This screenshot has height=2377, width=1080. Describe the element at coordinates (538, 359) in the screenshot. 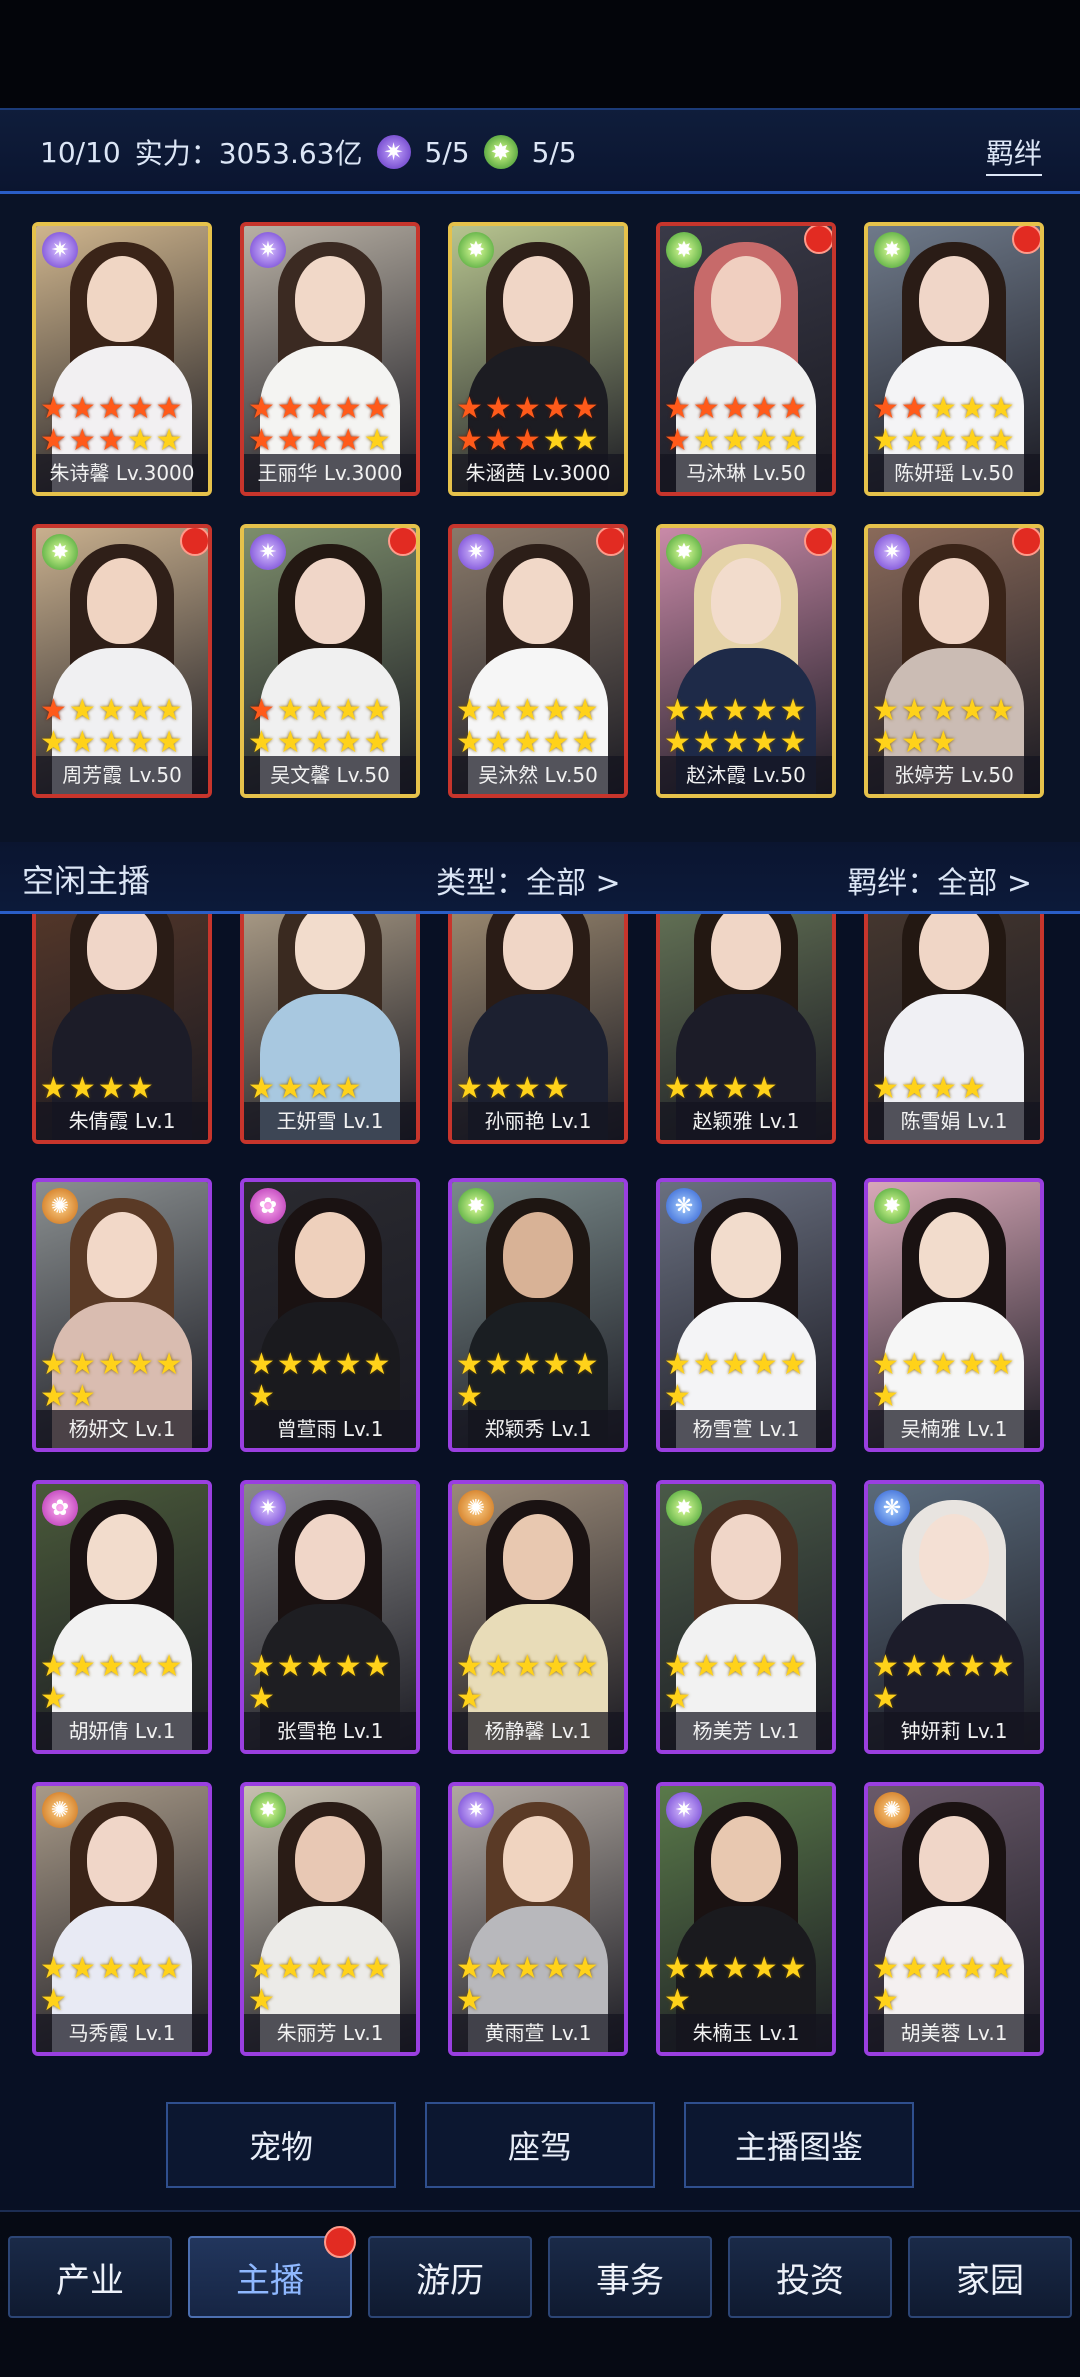

I see `streamer-card: ✸ ★ ★ ★ ★ ★ ★ ★ ★ ★ ★ 朱涵茜 Lv.3000` at that location.